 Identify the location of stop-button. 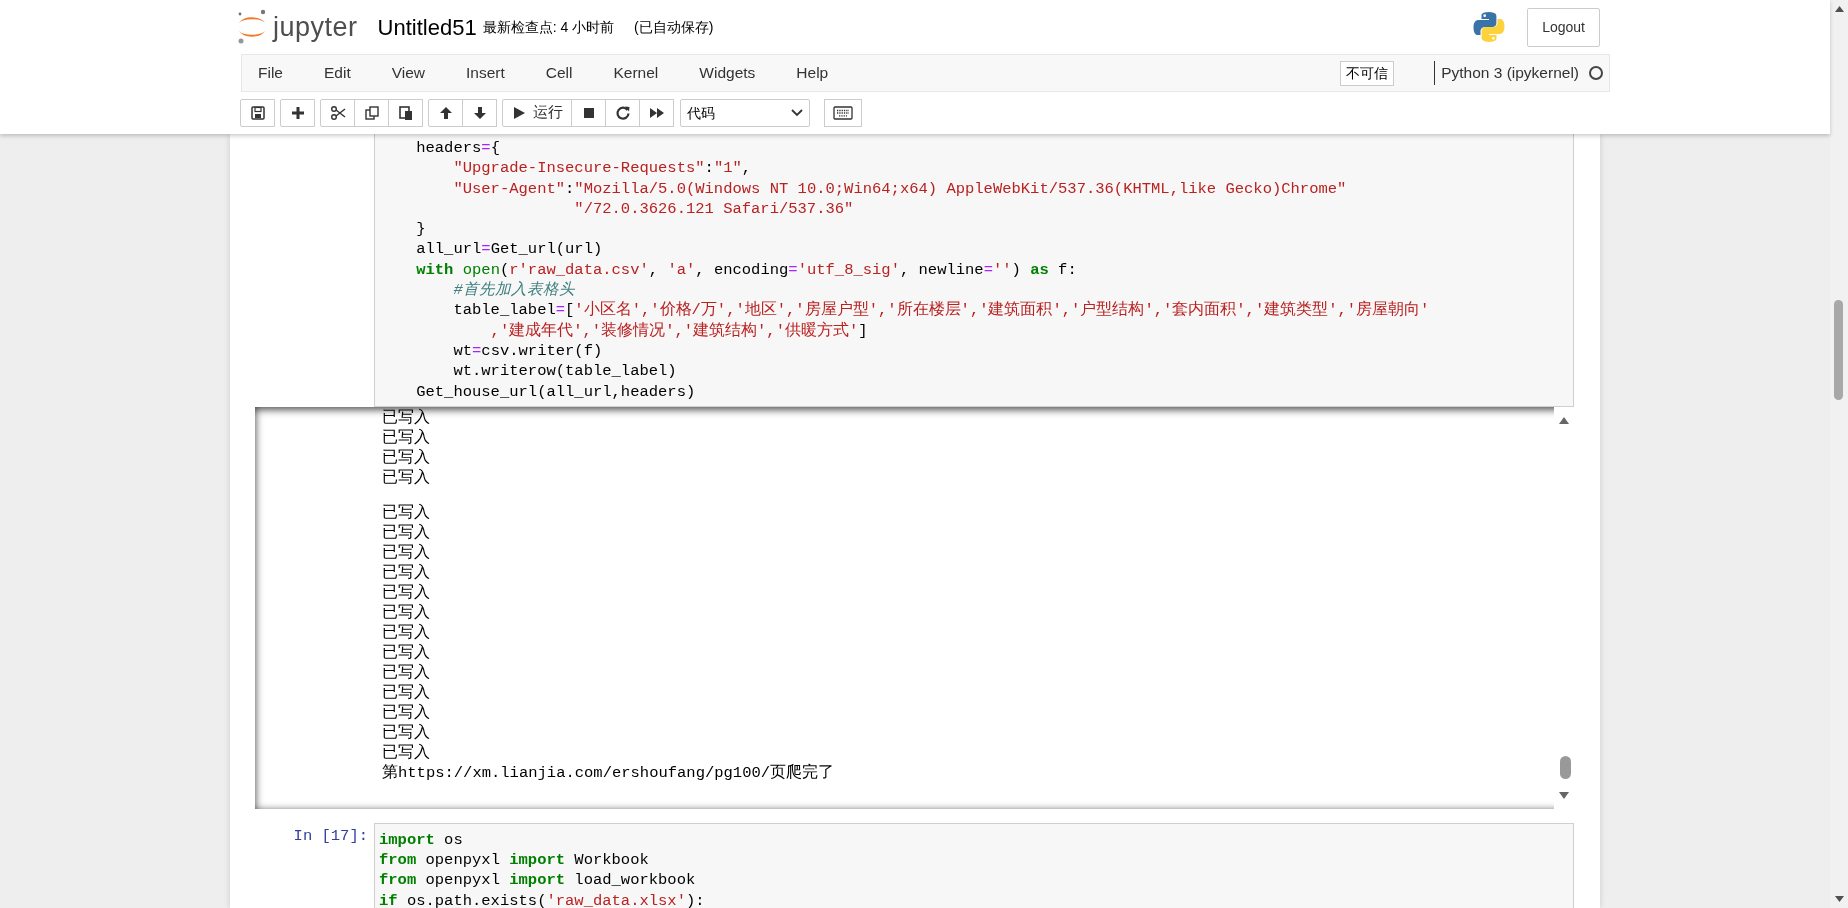
(588, 113).